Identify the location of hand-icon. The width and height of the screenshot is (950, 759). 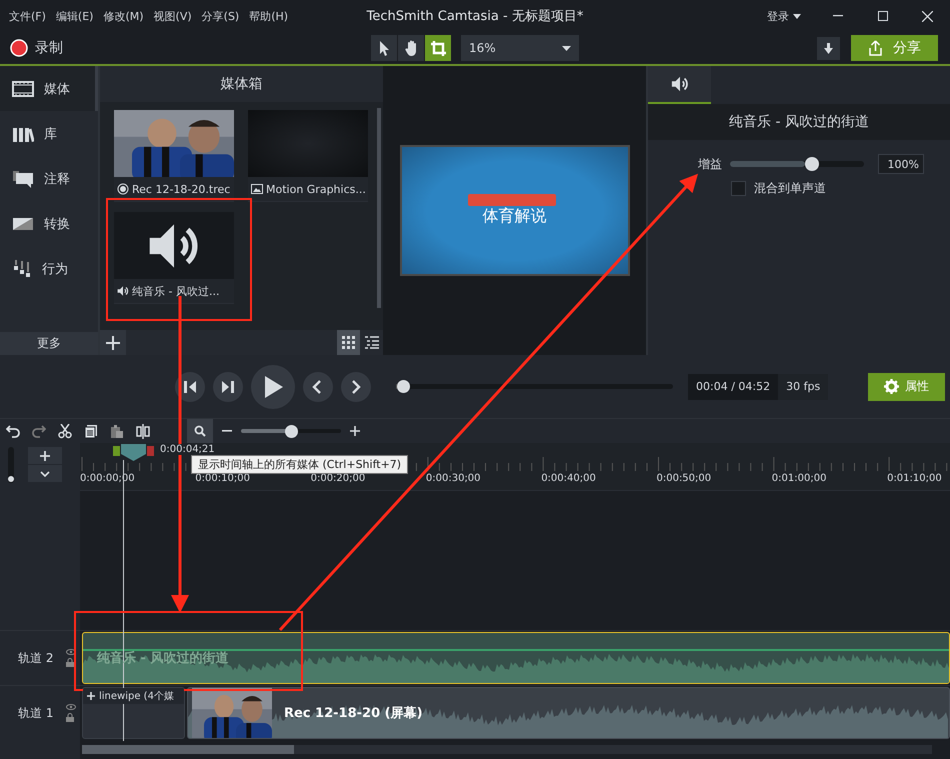
(411, 48).